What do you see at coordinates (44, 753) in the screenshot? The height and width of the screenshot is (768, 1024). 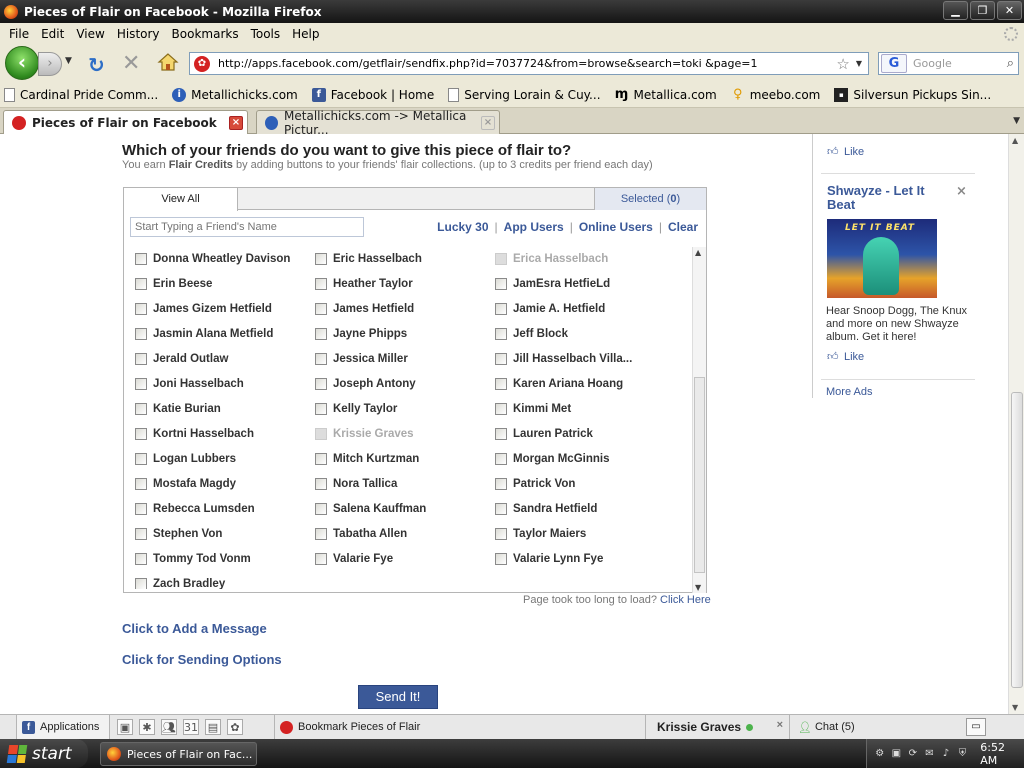 I see `start-button: start` at bounding box center [44, 753].